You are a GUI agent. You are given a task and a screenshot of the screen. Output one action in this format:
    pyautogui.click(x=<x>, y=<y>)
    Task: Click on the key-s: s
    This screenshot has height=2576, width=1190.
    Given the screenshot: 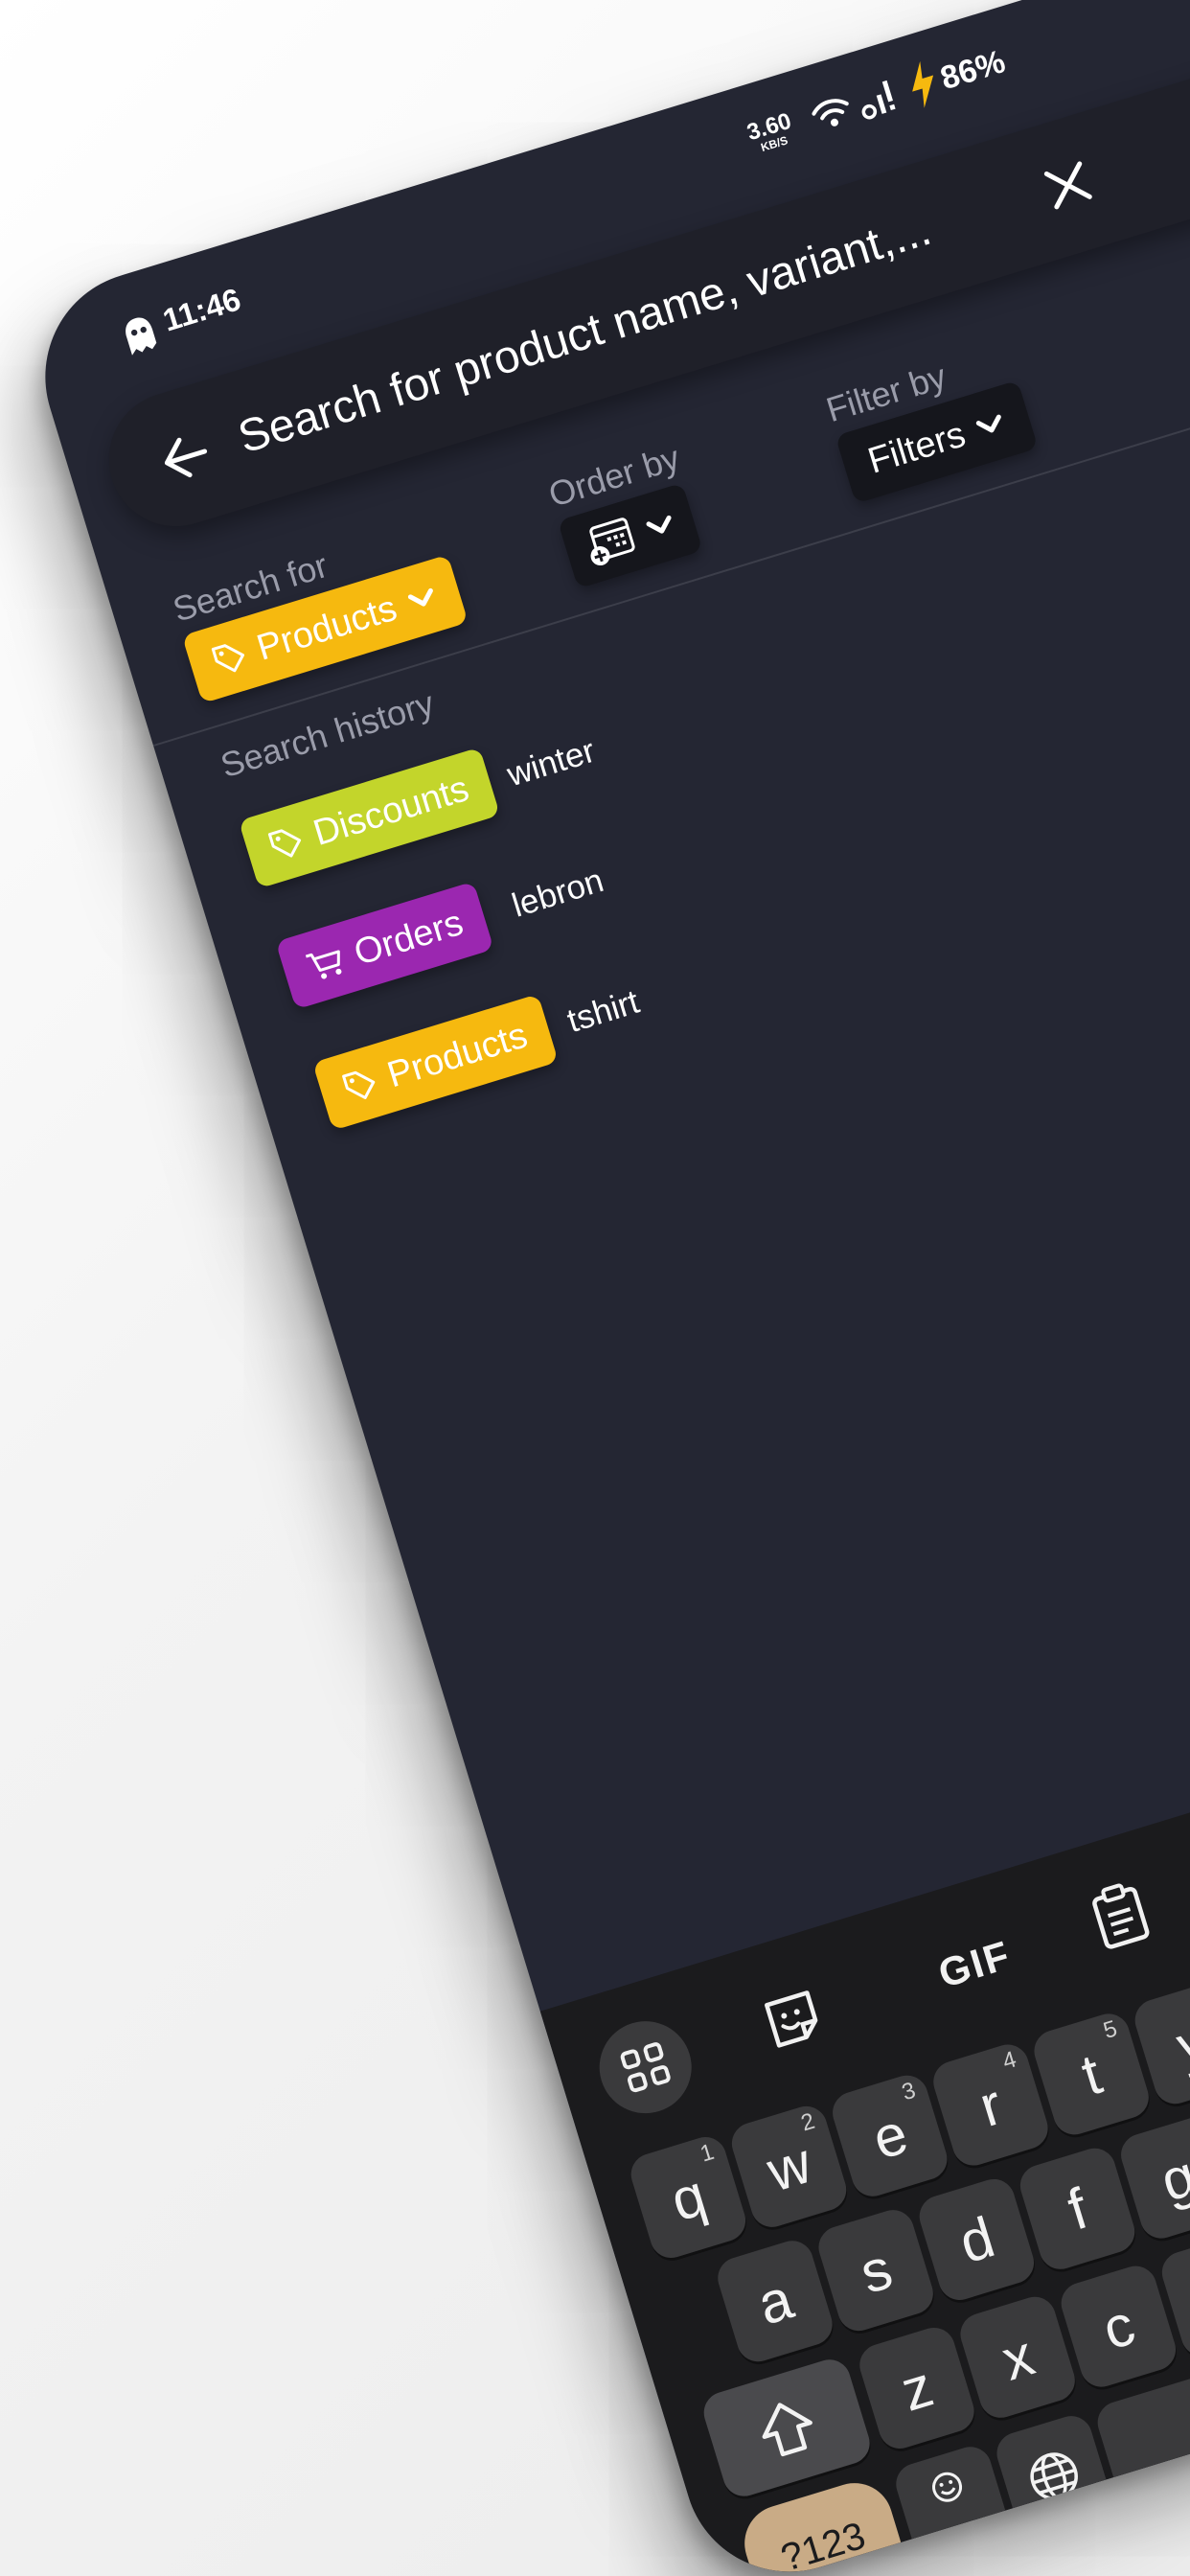 What is the action you would take?
    pyautogui.click(x=876, y=2270)
    